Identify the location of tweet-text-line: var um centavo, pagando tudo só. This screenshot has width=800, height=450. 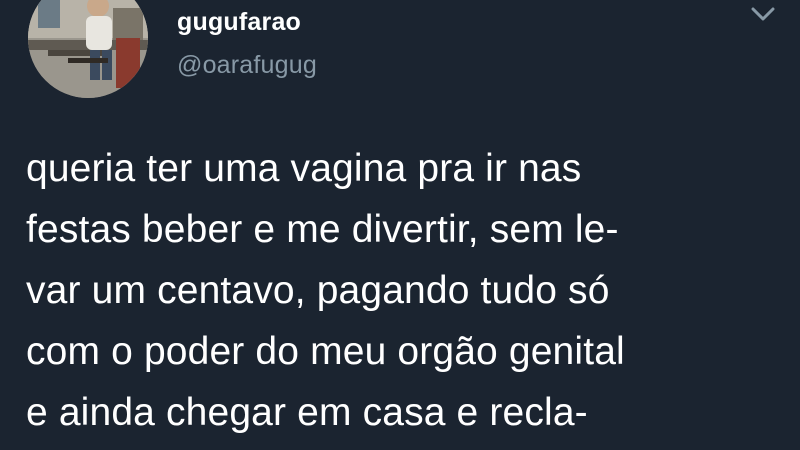
(318, 290).